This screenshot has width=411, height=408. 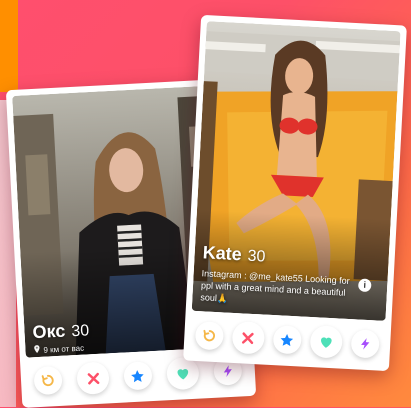 What do you see at coordinates (9, 46) in the screenshot?
I see `accent-strip` at bounding box center [9, 46].